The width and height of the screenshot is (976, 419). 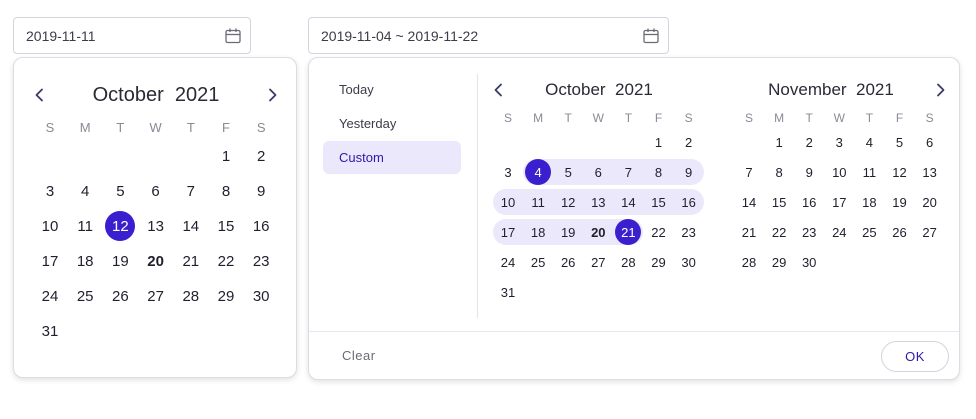 I want to click on calendar-icon, so click(x=651, y=36).